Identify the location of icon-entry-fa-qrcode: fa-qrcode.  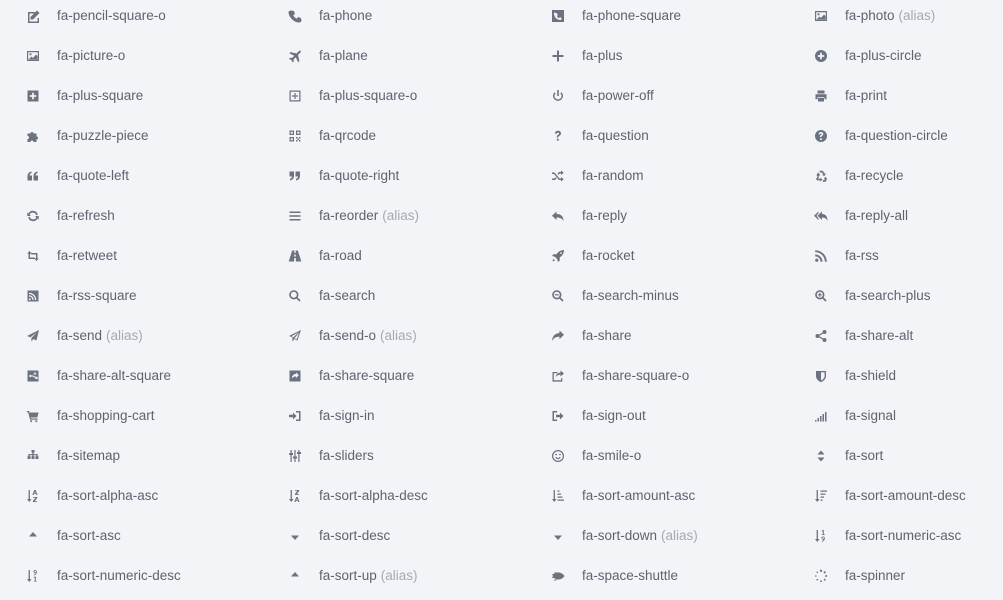
(393, 135).